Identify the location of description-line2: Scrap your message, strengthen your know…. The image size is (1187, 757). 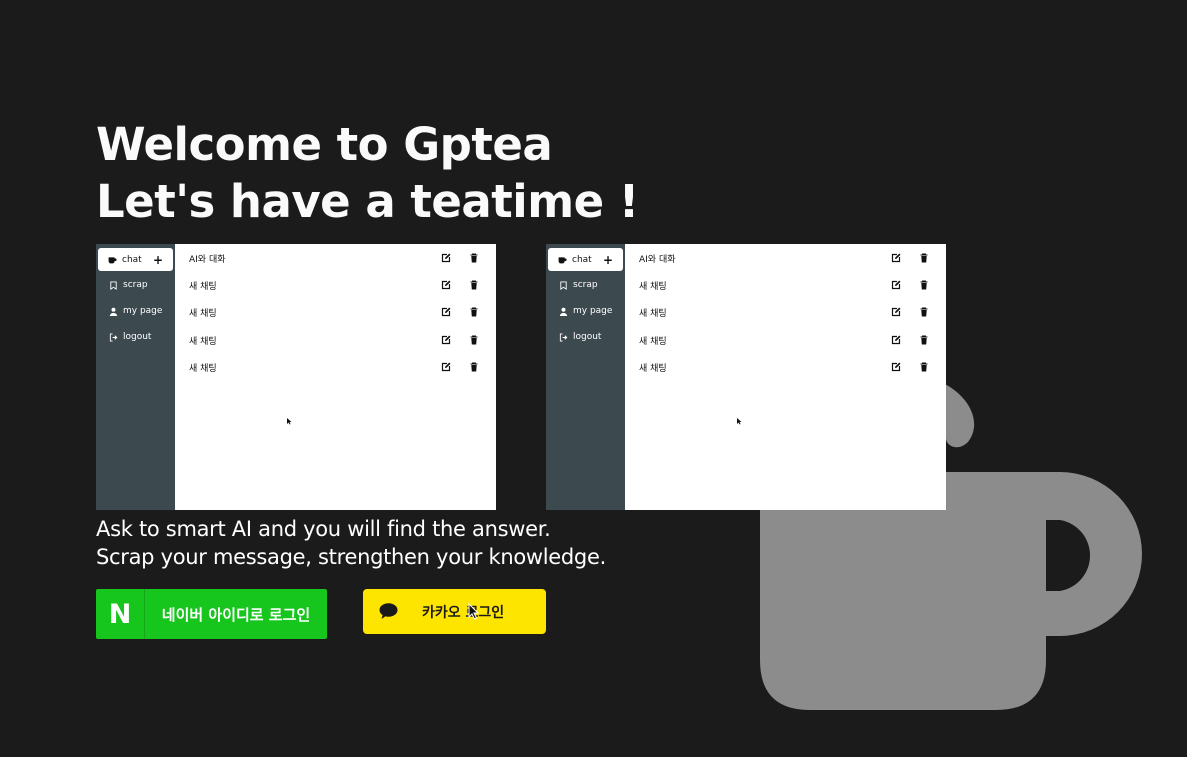
(351, 557).